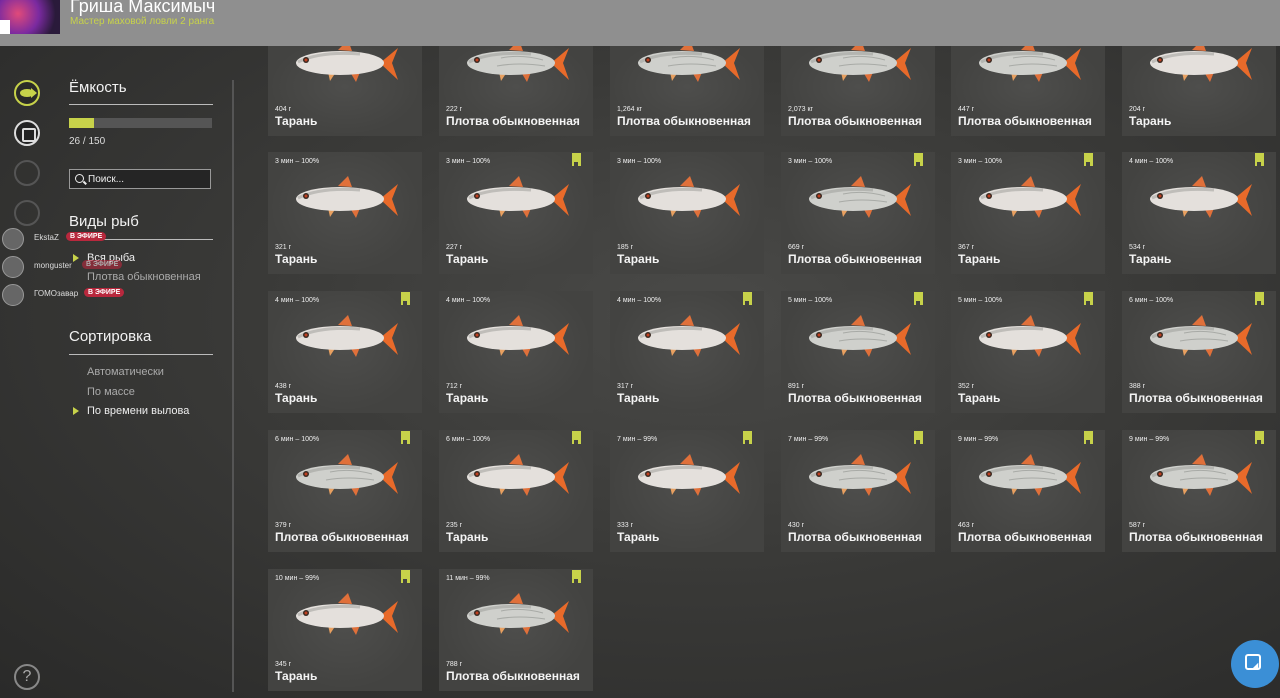 The height and width of the screenshot is (698, 1280). What do you see at coordinates (1151, 300) in the screenshot?
I see `catch-time: 6 мин – 100%` at bounding box center [1151, 300].